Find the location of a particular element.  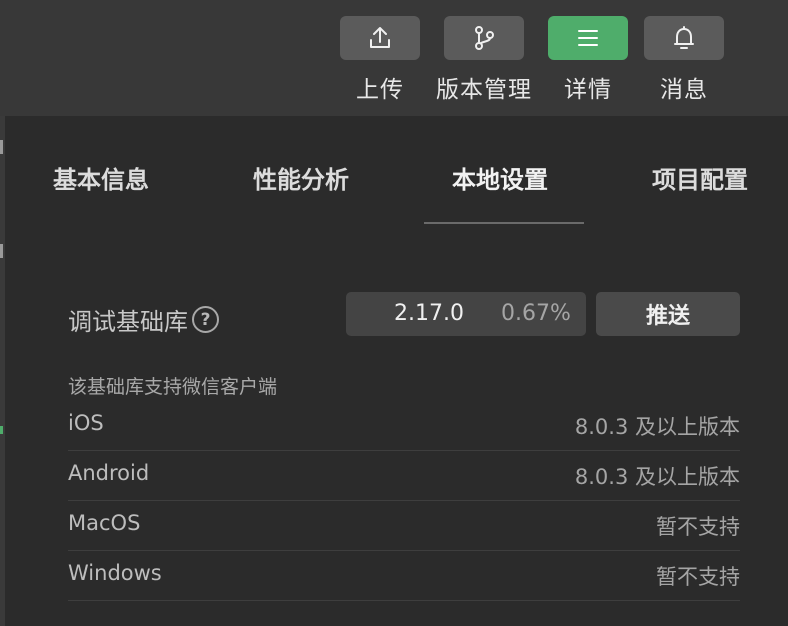

messages-label: 消息 is located at coordinates (684, 90).